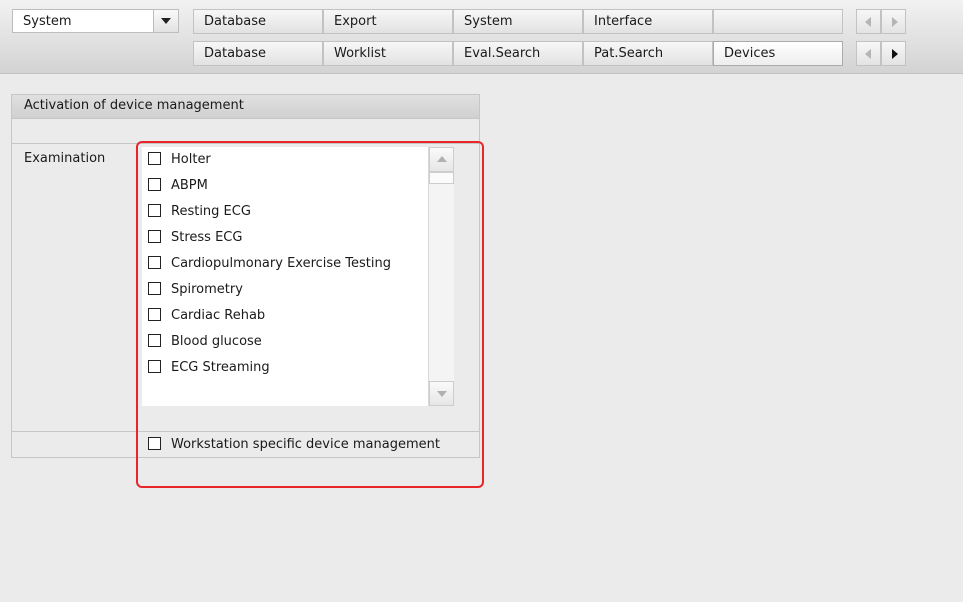 Image resolution: width=963 pixels, height=602 pixels. Describe the element at coordinates (216, 341) in the screenshot. I see `list-item-label: Blood glucose` at that location.